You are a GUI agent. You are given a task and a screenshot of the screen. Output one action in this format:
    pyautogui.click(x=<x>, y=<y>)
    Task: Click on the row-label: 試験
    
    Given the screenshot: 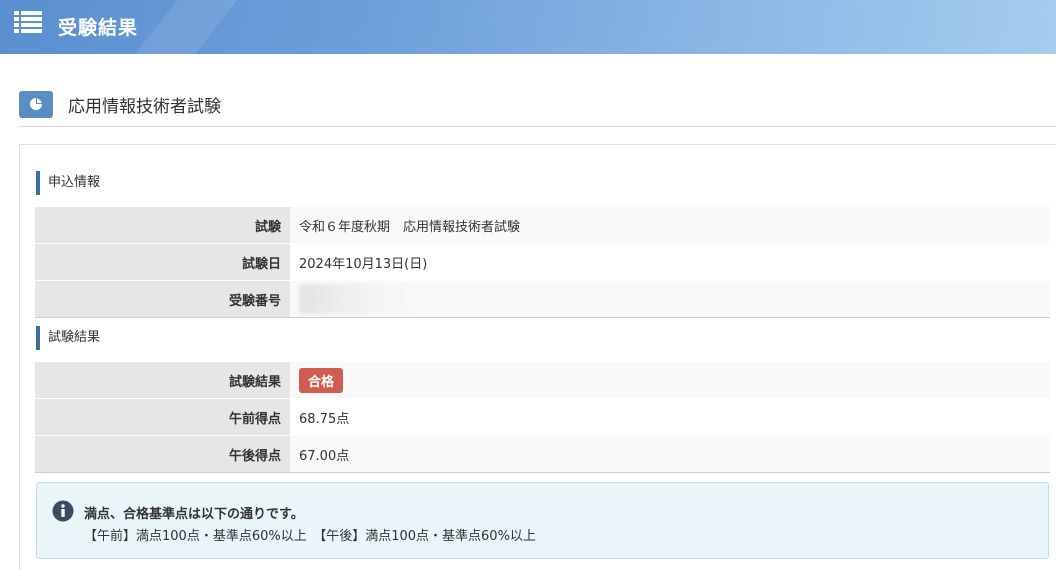 What is the action you would take?
    pyautogui.click(x=162, y=225)
    